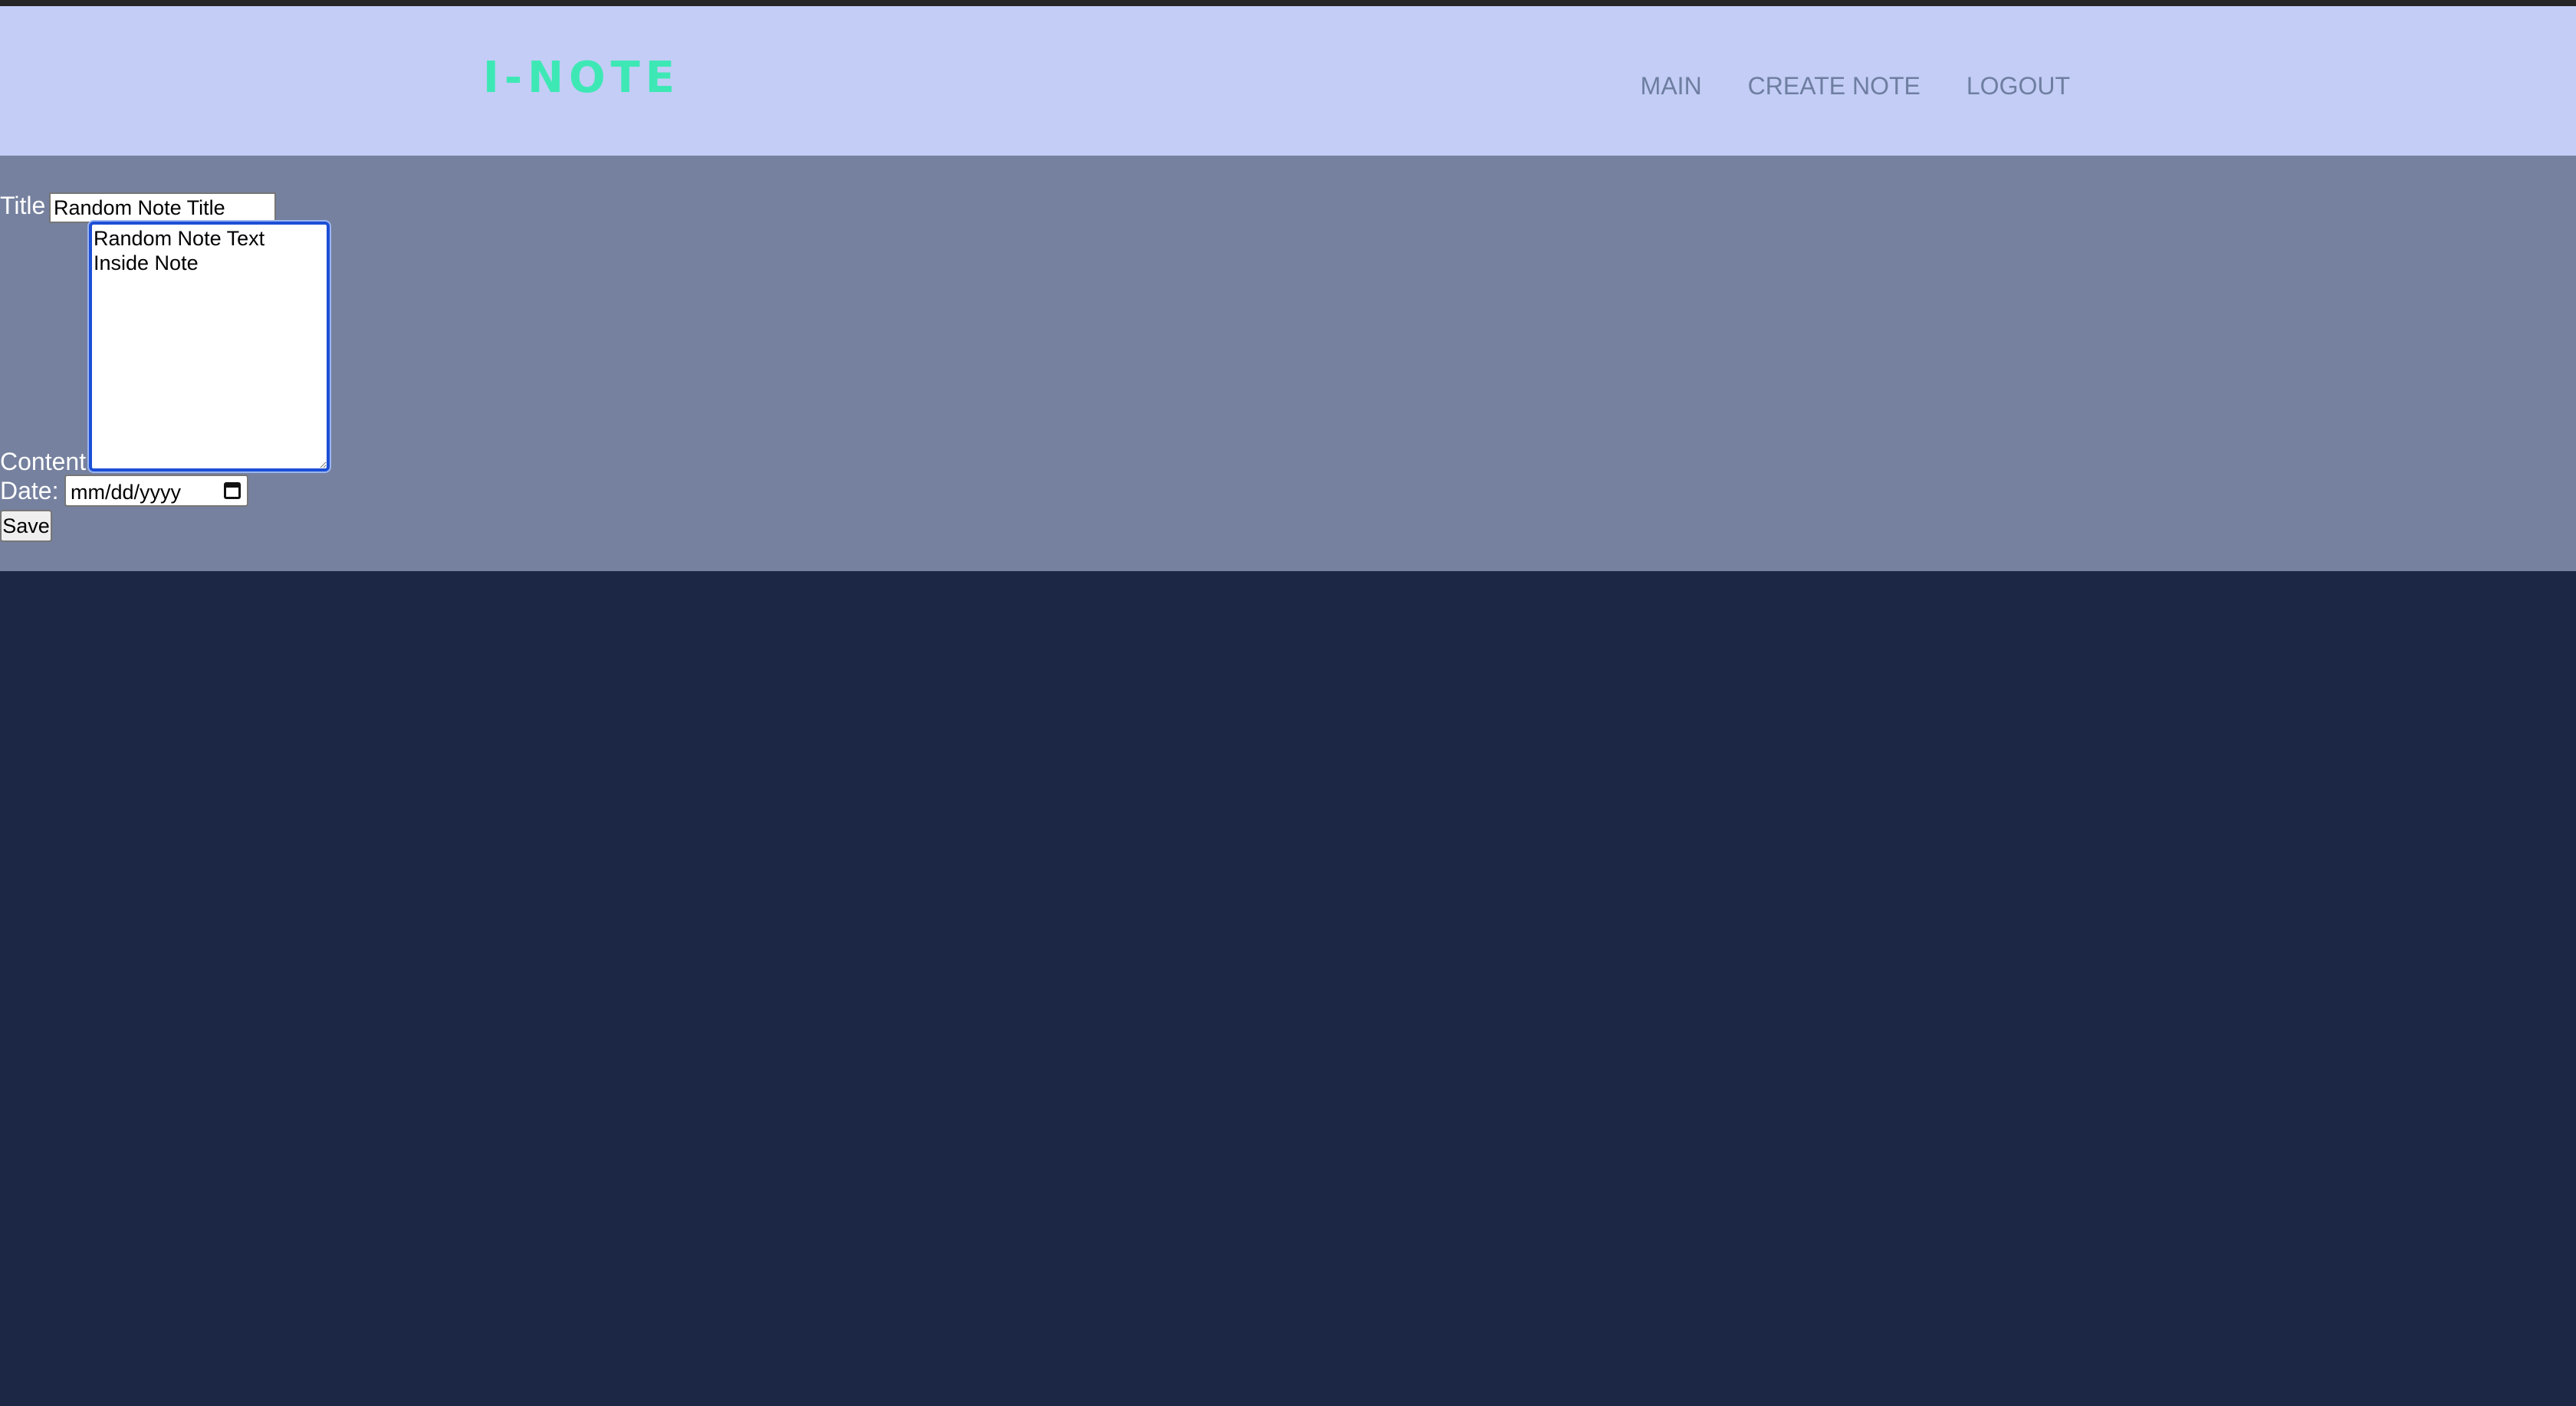  I want to click on title-label: Title, so click(23, 206).